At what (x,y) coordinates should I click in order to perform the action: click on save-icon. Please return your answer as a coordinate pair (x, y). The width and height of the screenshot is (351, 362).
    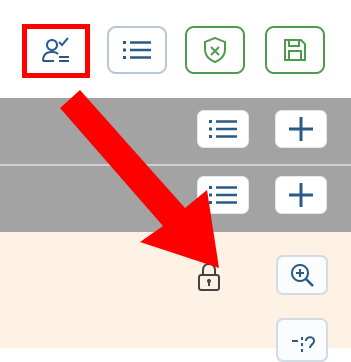
    Looking at the image, I should click on (295, 50).